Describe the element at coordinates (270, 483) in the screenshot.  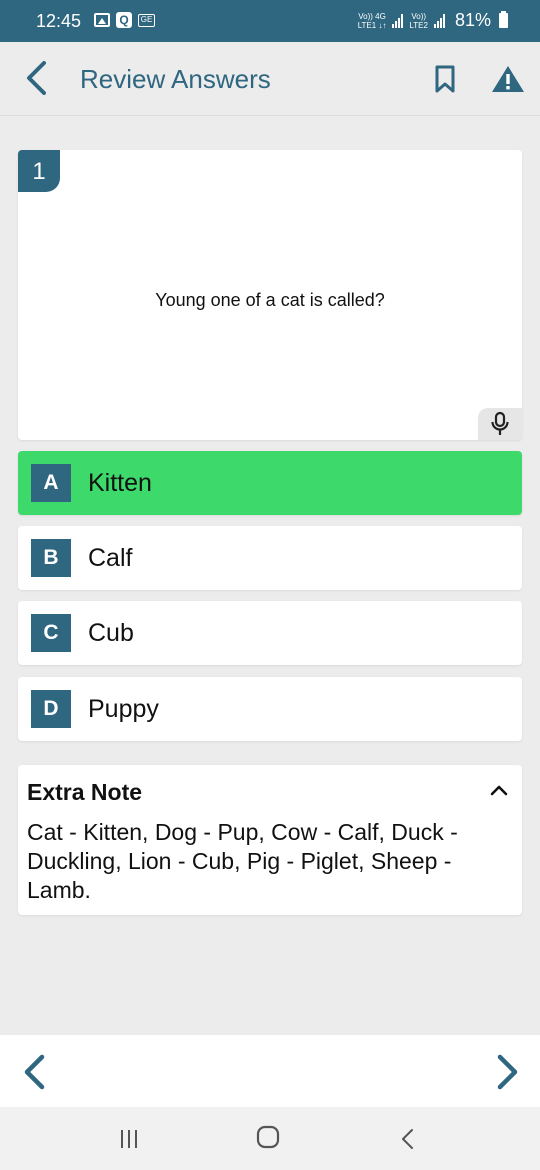
I see `option-a: A Kitten` at that location.